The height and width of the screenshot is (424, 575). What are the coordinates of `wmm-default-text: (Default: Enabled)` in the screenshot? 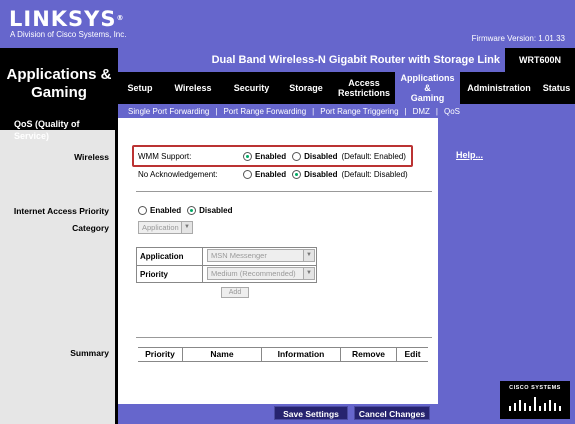 It's located at (373, 156).